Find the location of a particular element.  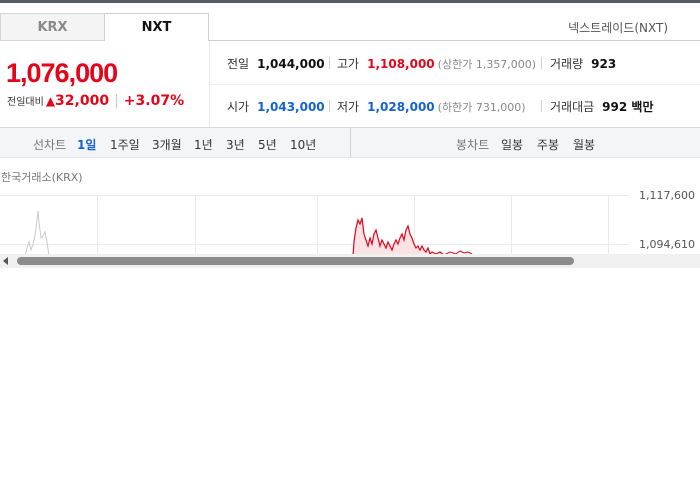

change-label: 전일대비 is located at coordinates (25, 102).